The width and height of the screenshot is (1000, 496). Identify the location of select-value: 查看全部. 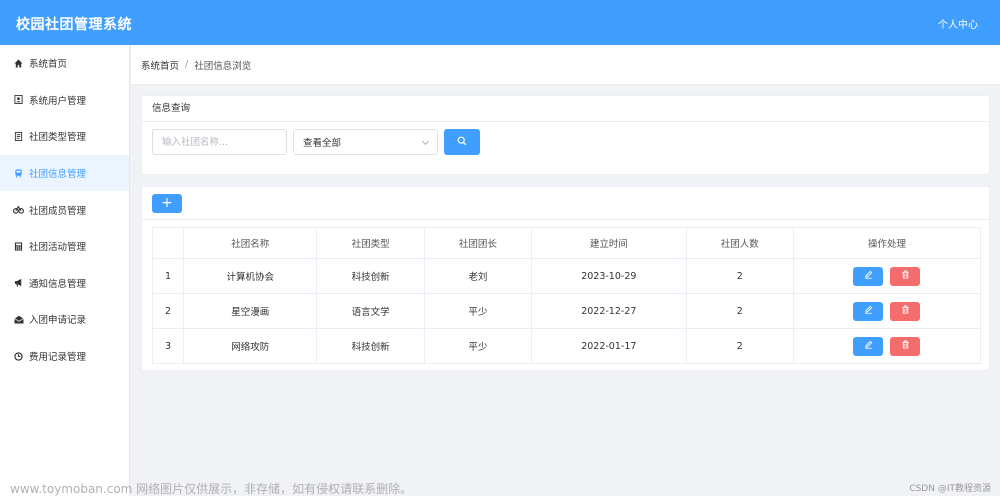
(322, 143).